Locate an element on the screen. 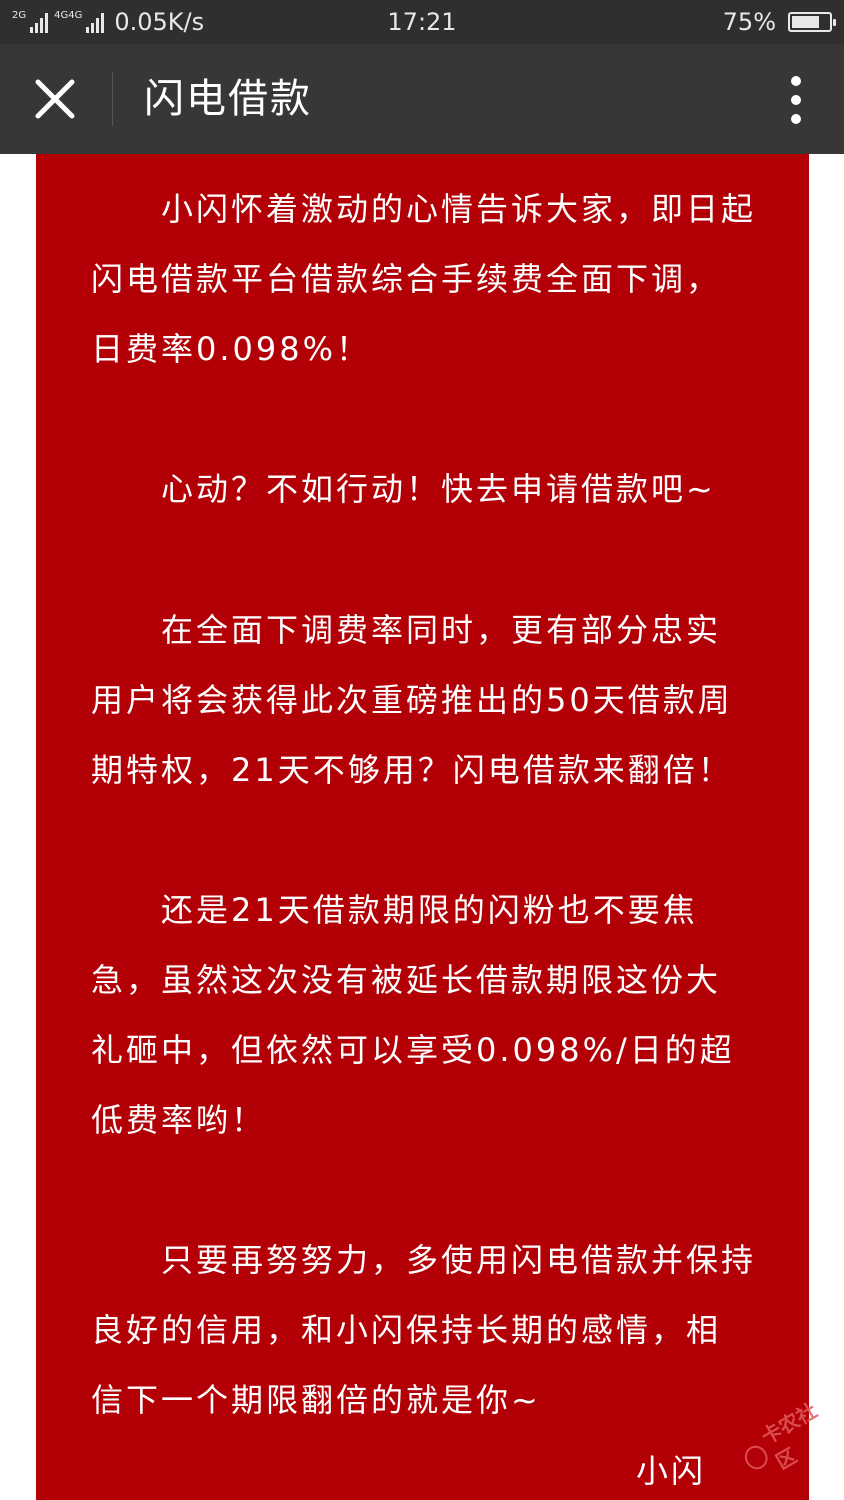 Image resolution: width=844 pixels, height=1500 pixels. paragraph-line: 低费率哟！ is located at coordinates (179, 1120).